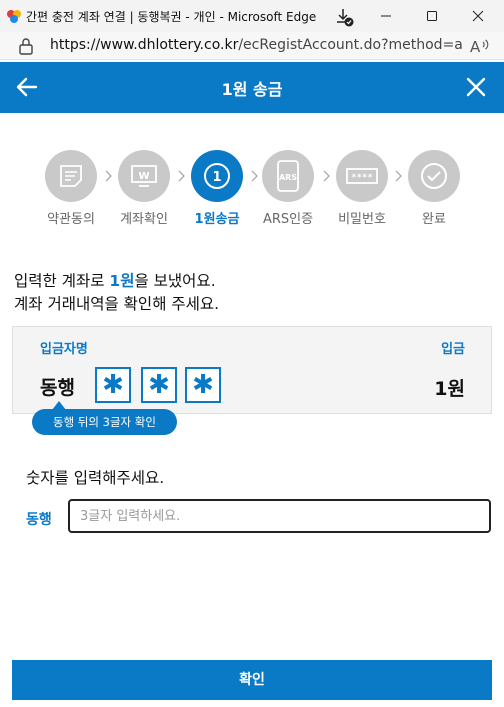 The width and height of the screenshot is (504, 707). I want to click on svg-text: A, so click(475, 46).